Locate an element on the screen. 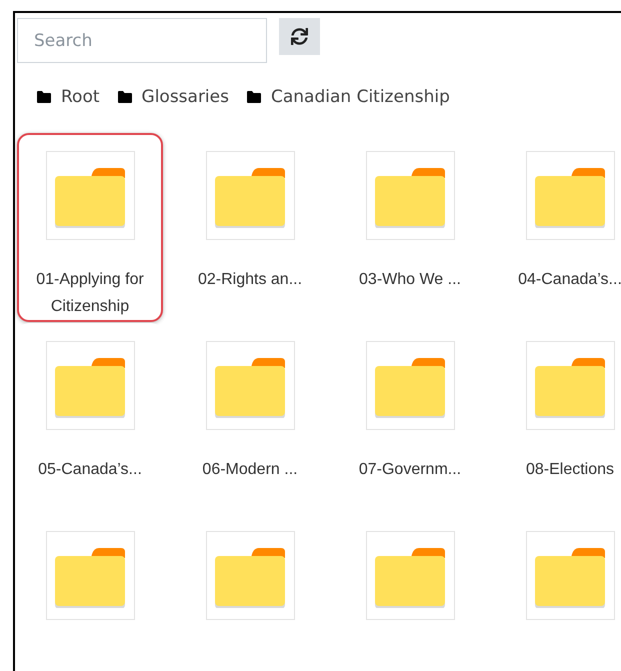 The height and width of the screenshot is (671, 621). folder-item: 01-Applying for Citizenship is located at coordinates (90, 227).